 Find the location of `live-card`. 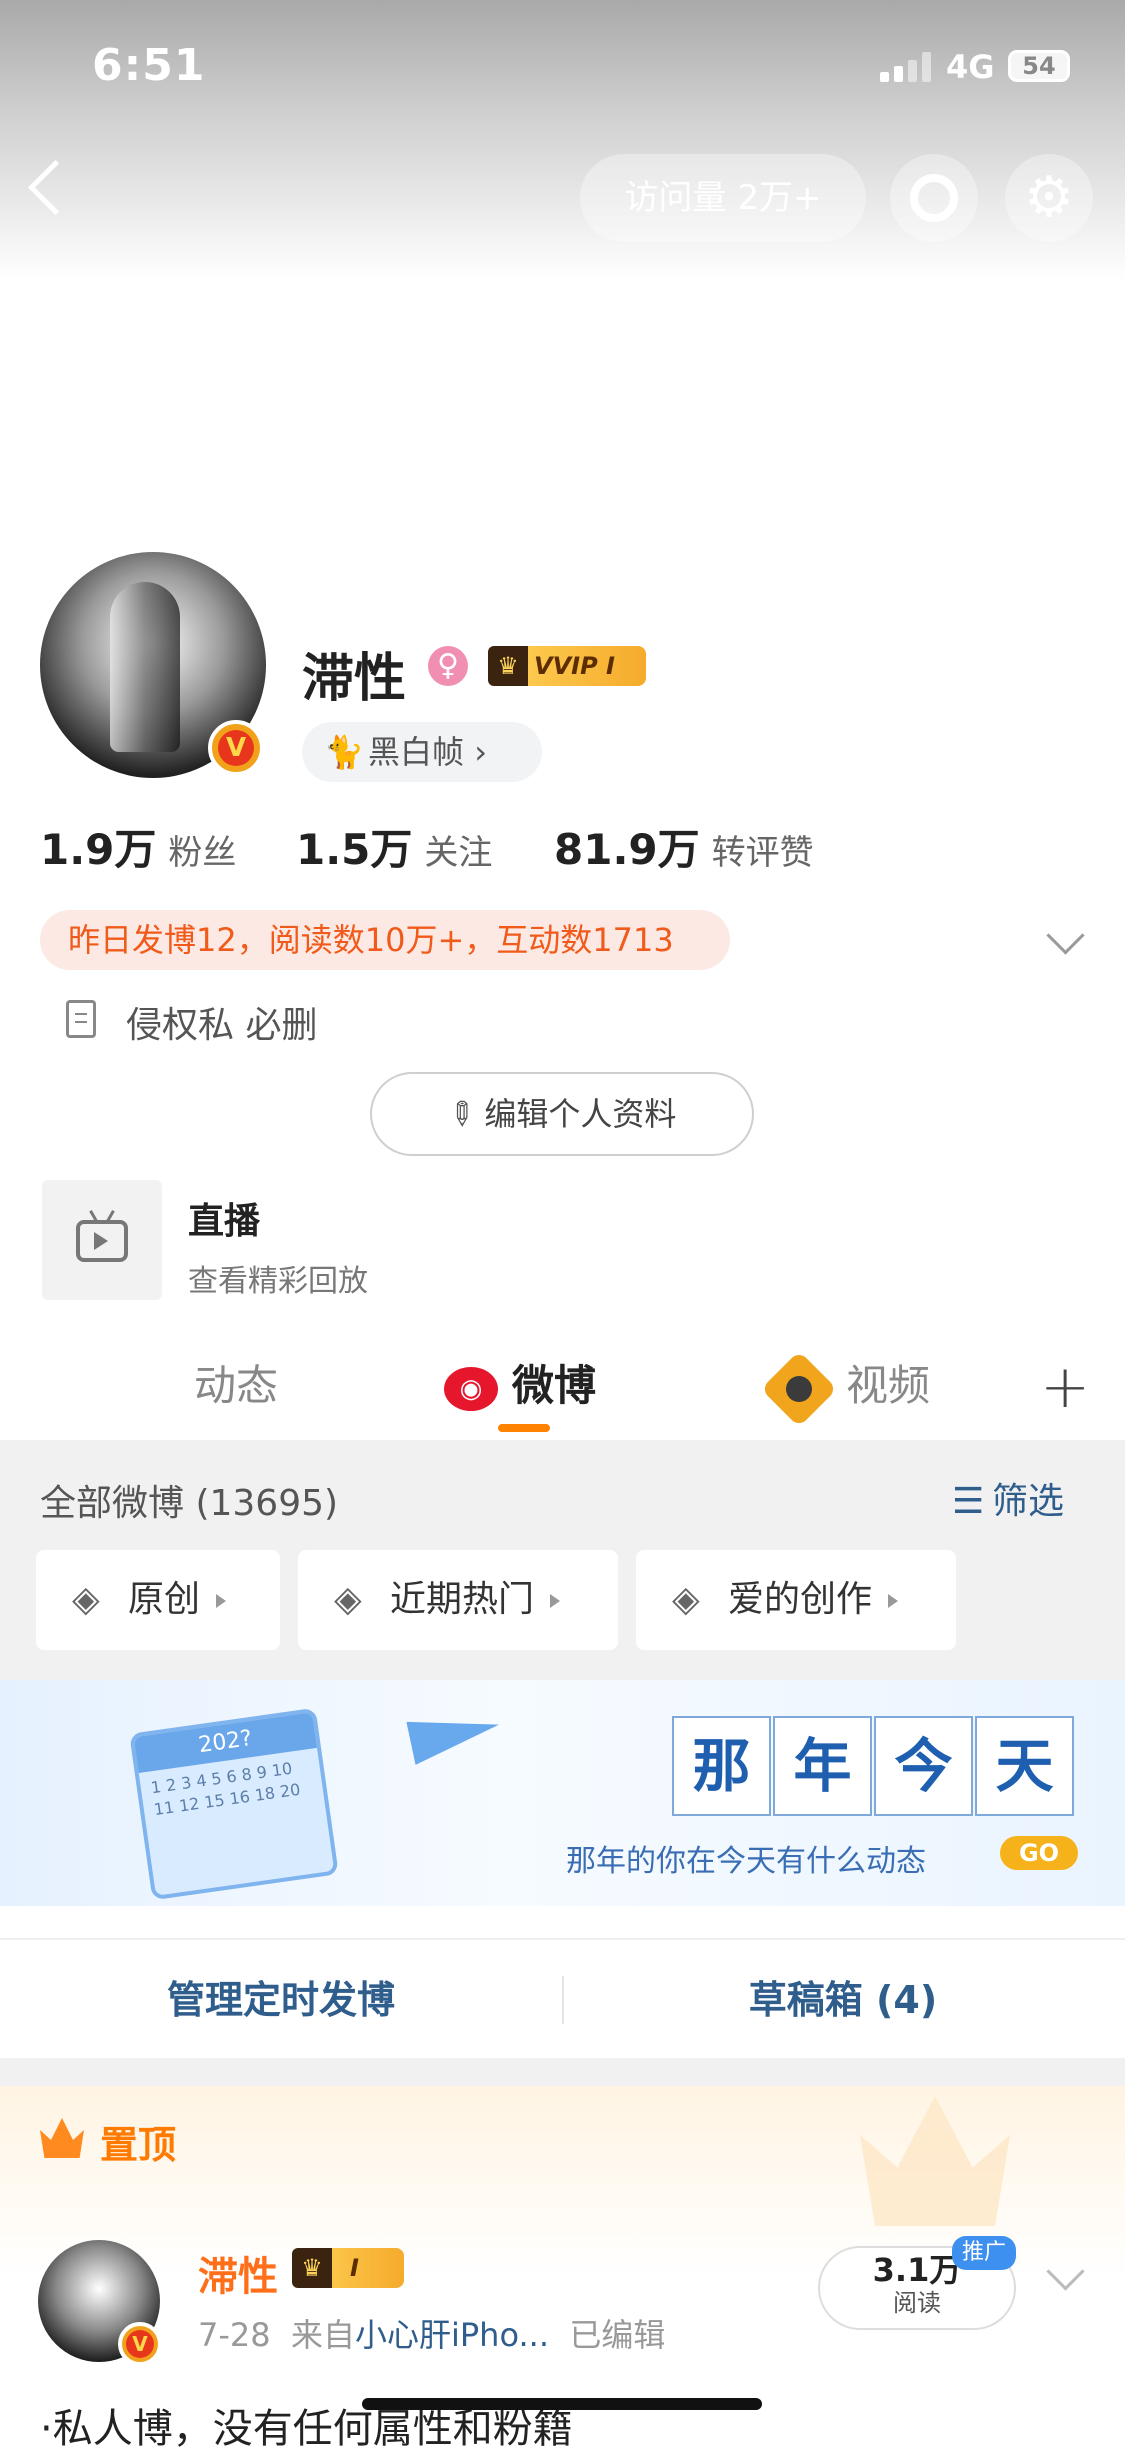

live-card is located at coordinates (102, 1240).